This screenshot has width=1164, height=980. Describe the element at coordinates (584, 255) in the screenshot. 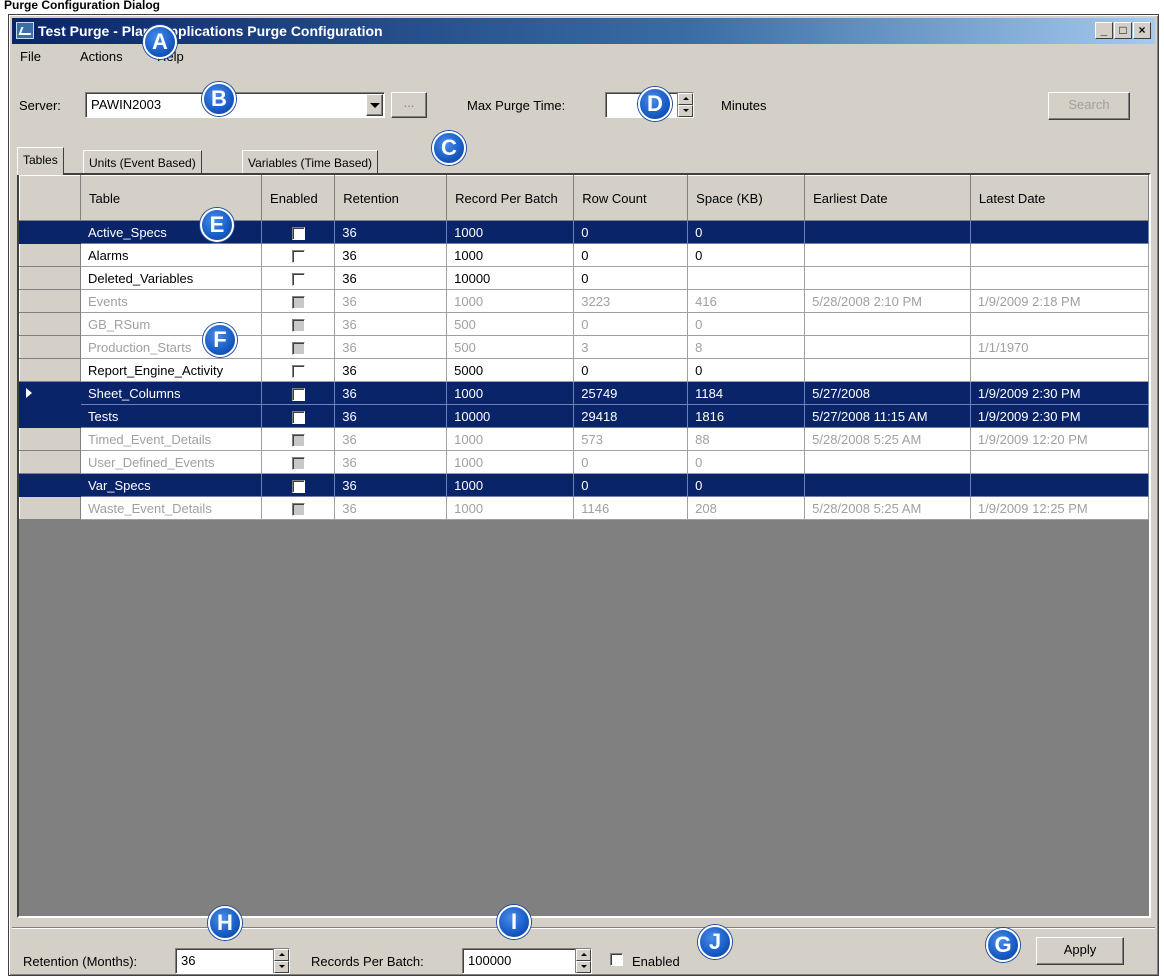

I see `table-row: Alarms 36 1000 0 0` at that location.